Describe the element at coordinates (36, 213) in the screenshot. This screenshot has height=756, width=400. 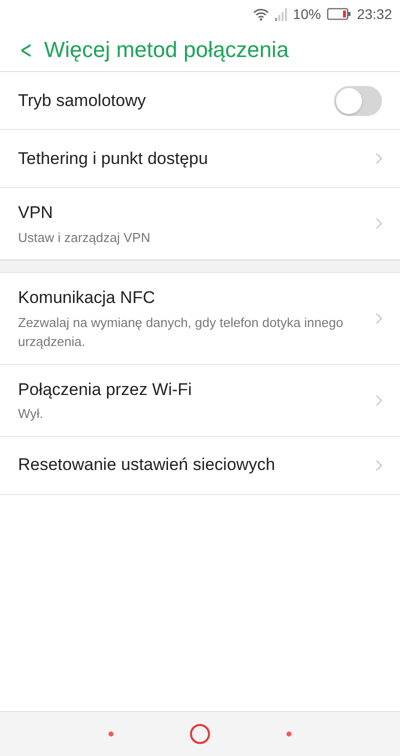
I see `setting-label: VPN` at that location.